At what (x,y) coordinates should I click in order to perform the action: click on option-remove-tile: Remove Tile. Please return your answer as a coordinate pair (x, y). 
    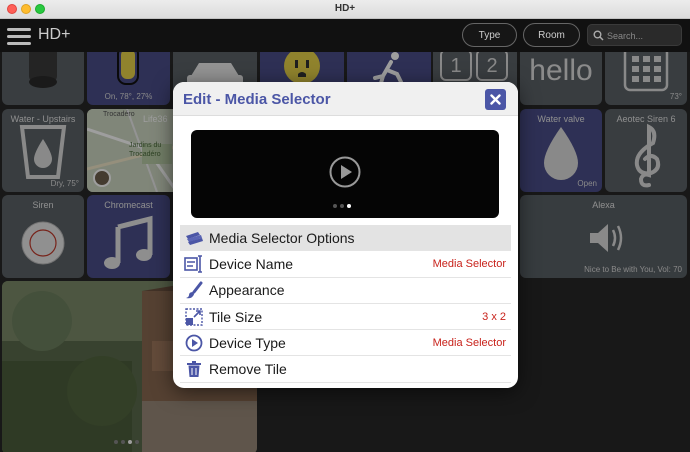
    Looking at the image, I should click on (345, 369).